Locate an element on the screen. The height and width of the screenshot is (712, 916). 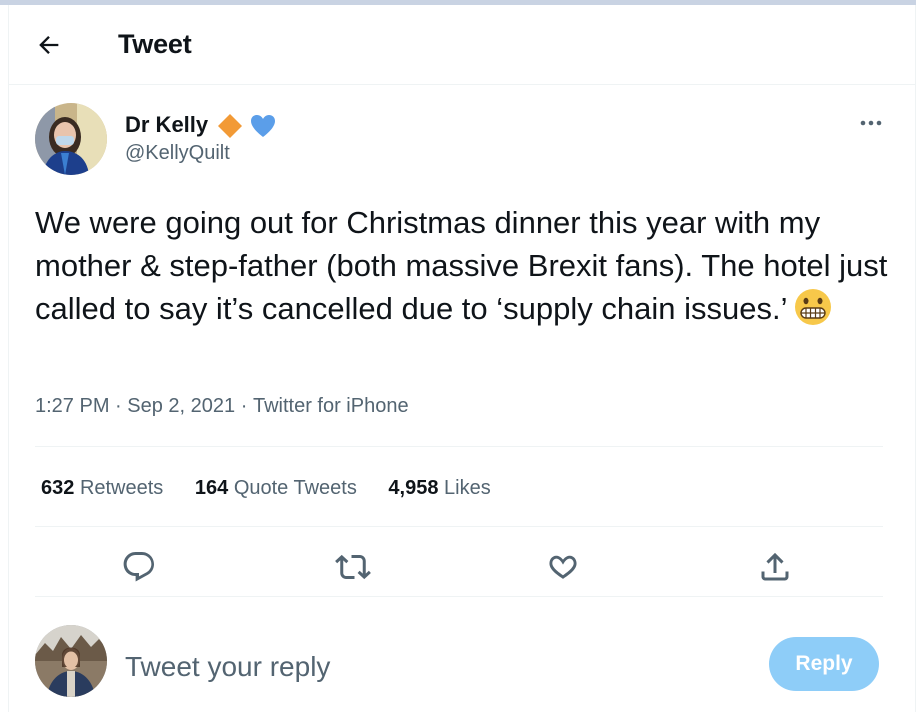
tweet-source: Twitter for iPhone is located at coordinates (331, 406).